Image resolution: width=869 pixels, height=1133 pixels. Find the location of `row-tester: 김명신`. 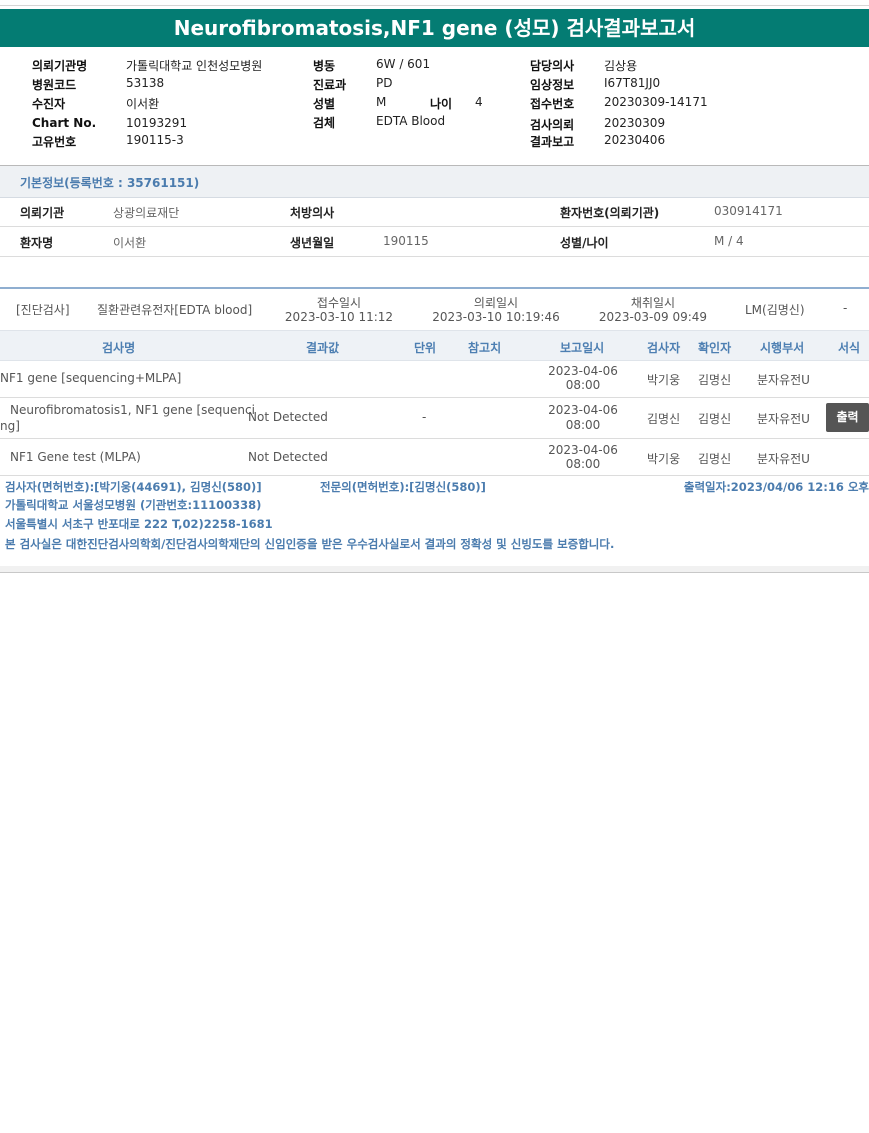

row-tester: 김명신 is located at coordinates (664, 419).